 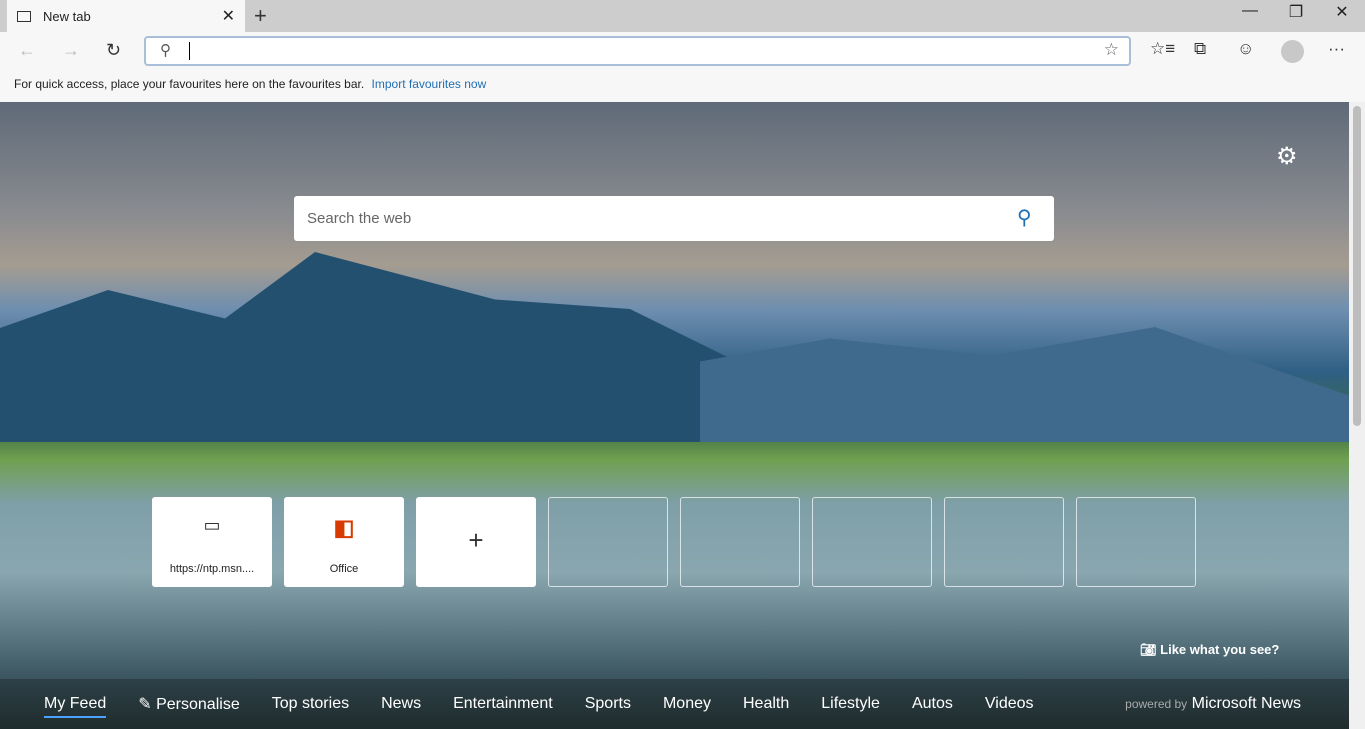 What do you see at coordinates (27, 50) in the screenshot?
I see `back-button: ←` at bounding box center [27, 50].